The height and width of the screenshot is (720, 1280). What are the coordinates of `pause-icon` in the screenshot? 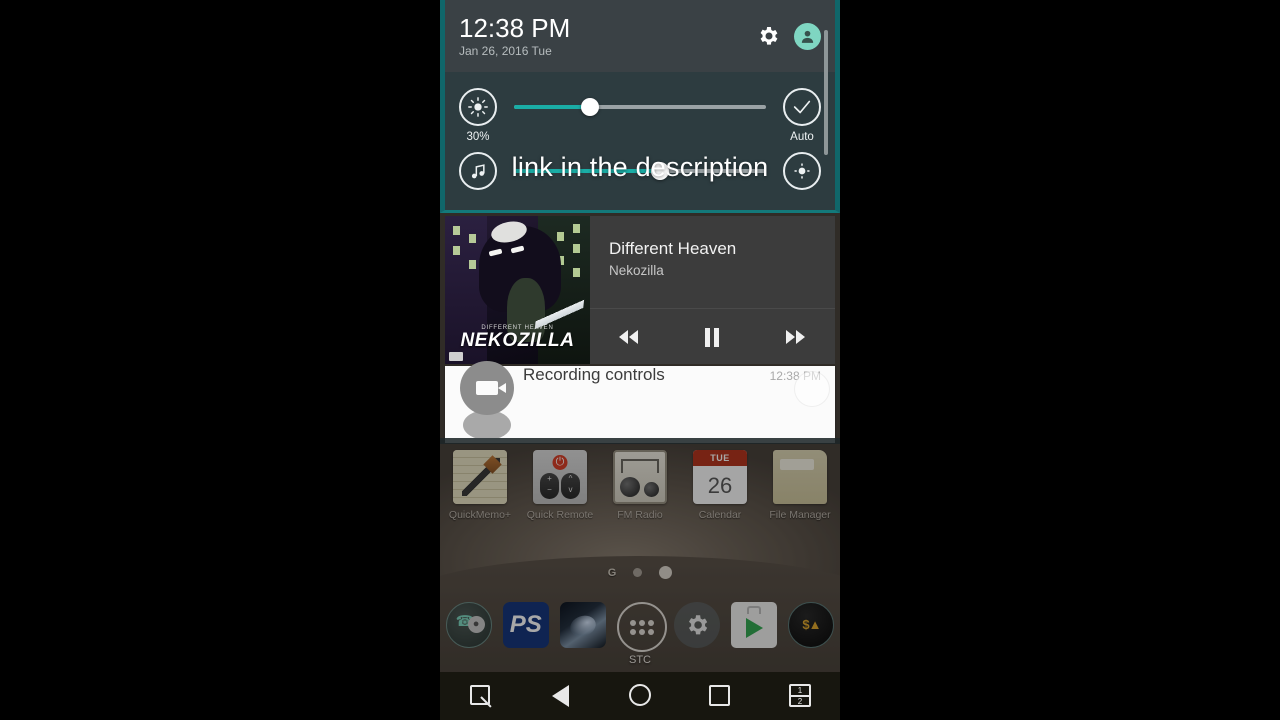 It's located at (712, 337).